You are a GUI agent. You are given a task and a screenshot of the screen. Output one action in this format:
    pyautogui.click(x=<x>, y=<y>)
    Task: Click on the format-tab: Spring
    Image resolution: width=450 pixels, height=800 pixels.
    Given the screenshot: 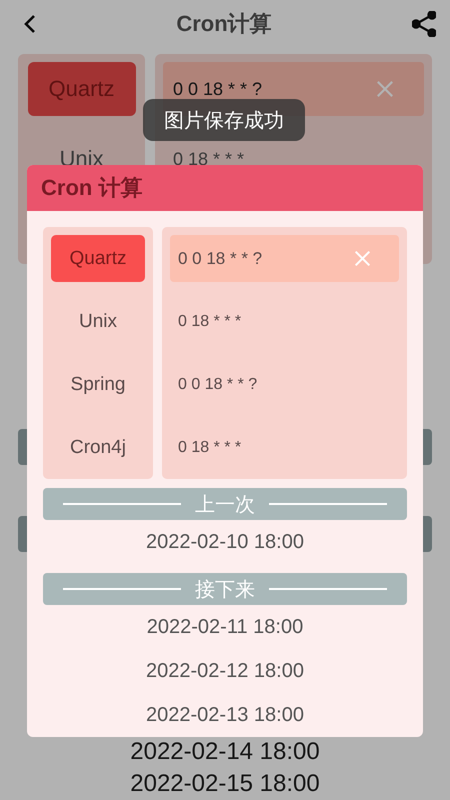 What is the action you would take?
    pyautogui.click(x=98, y=384)
    